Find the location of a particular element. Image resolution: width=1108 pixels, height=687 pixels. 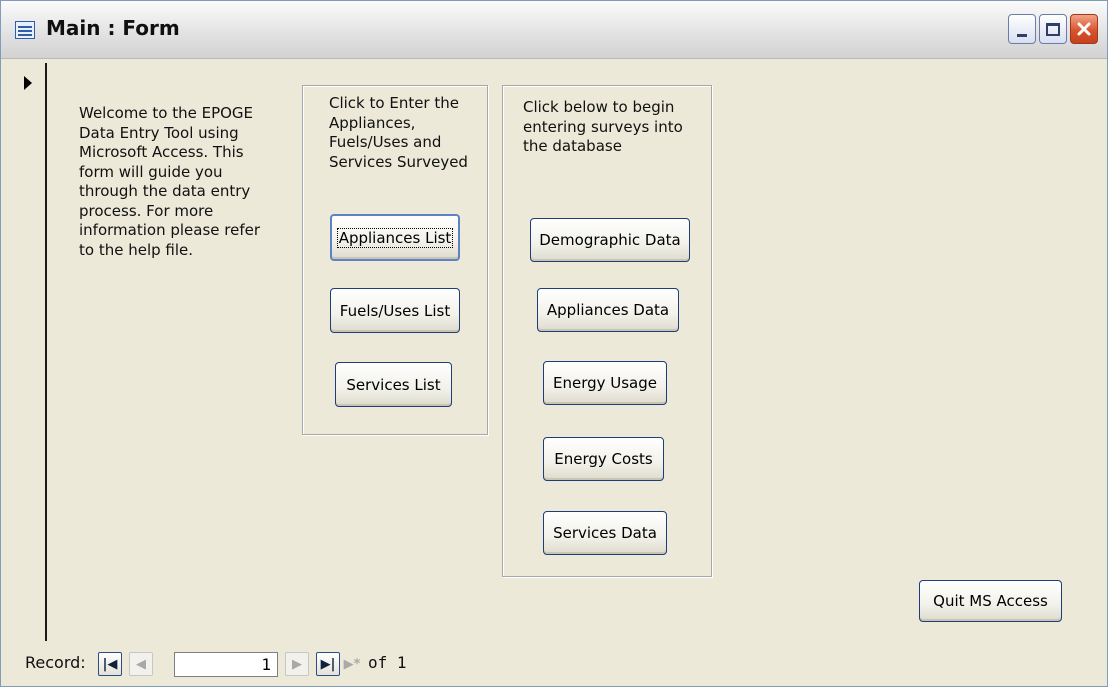

window-title: Main : Form is located at coordinates (113, 28).